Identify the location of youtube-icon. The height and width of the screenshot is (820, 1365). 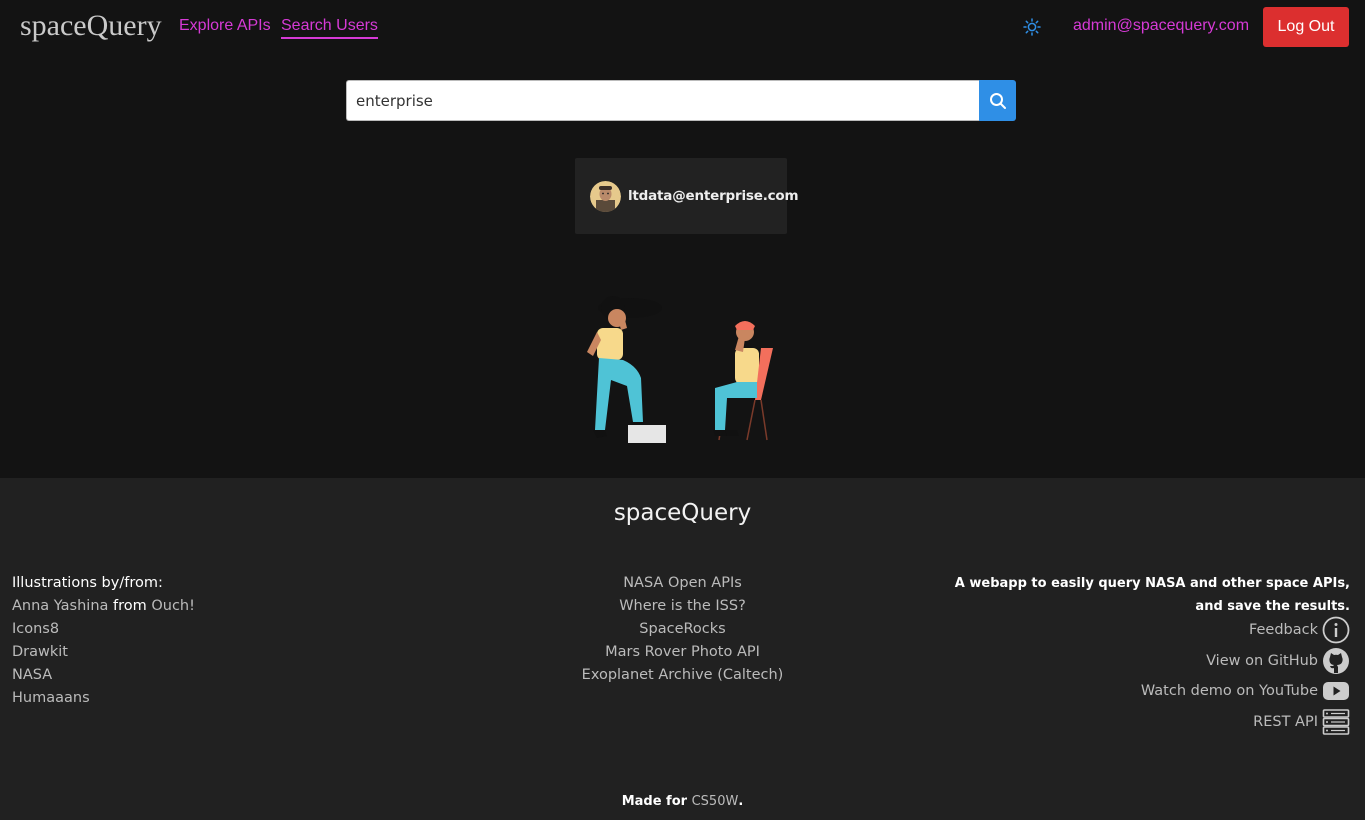
(1336, 691).